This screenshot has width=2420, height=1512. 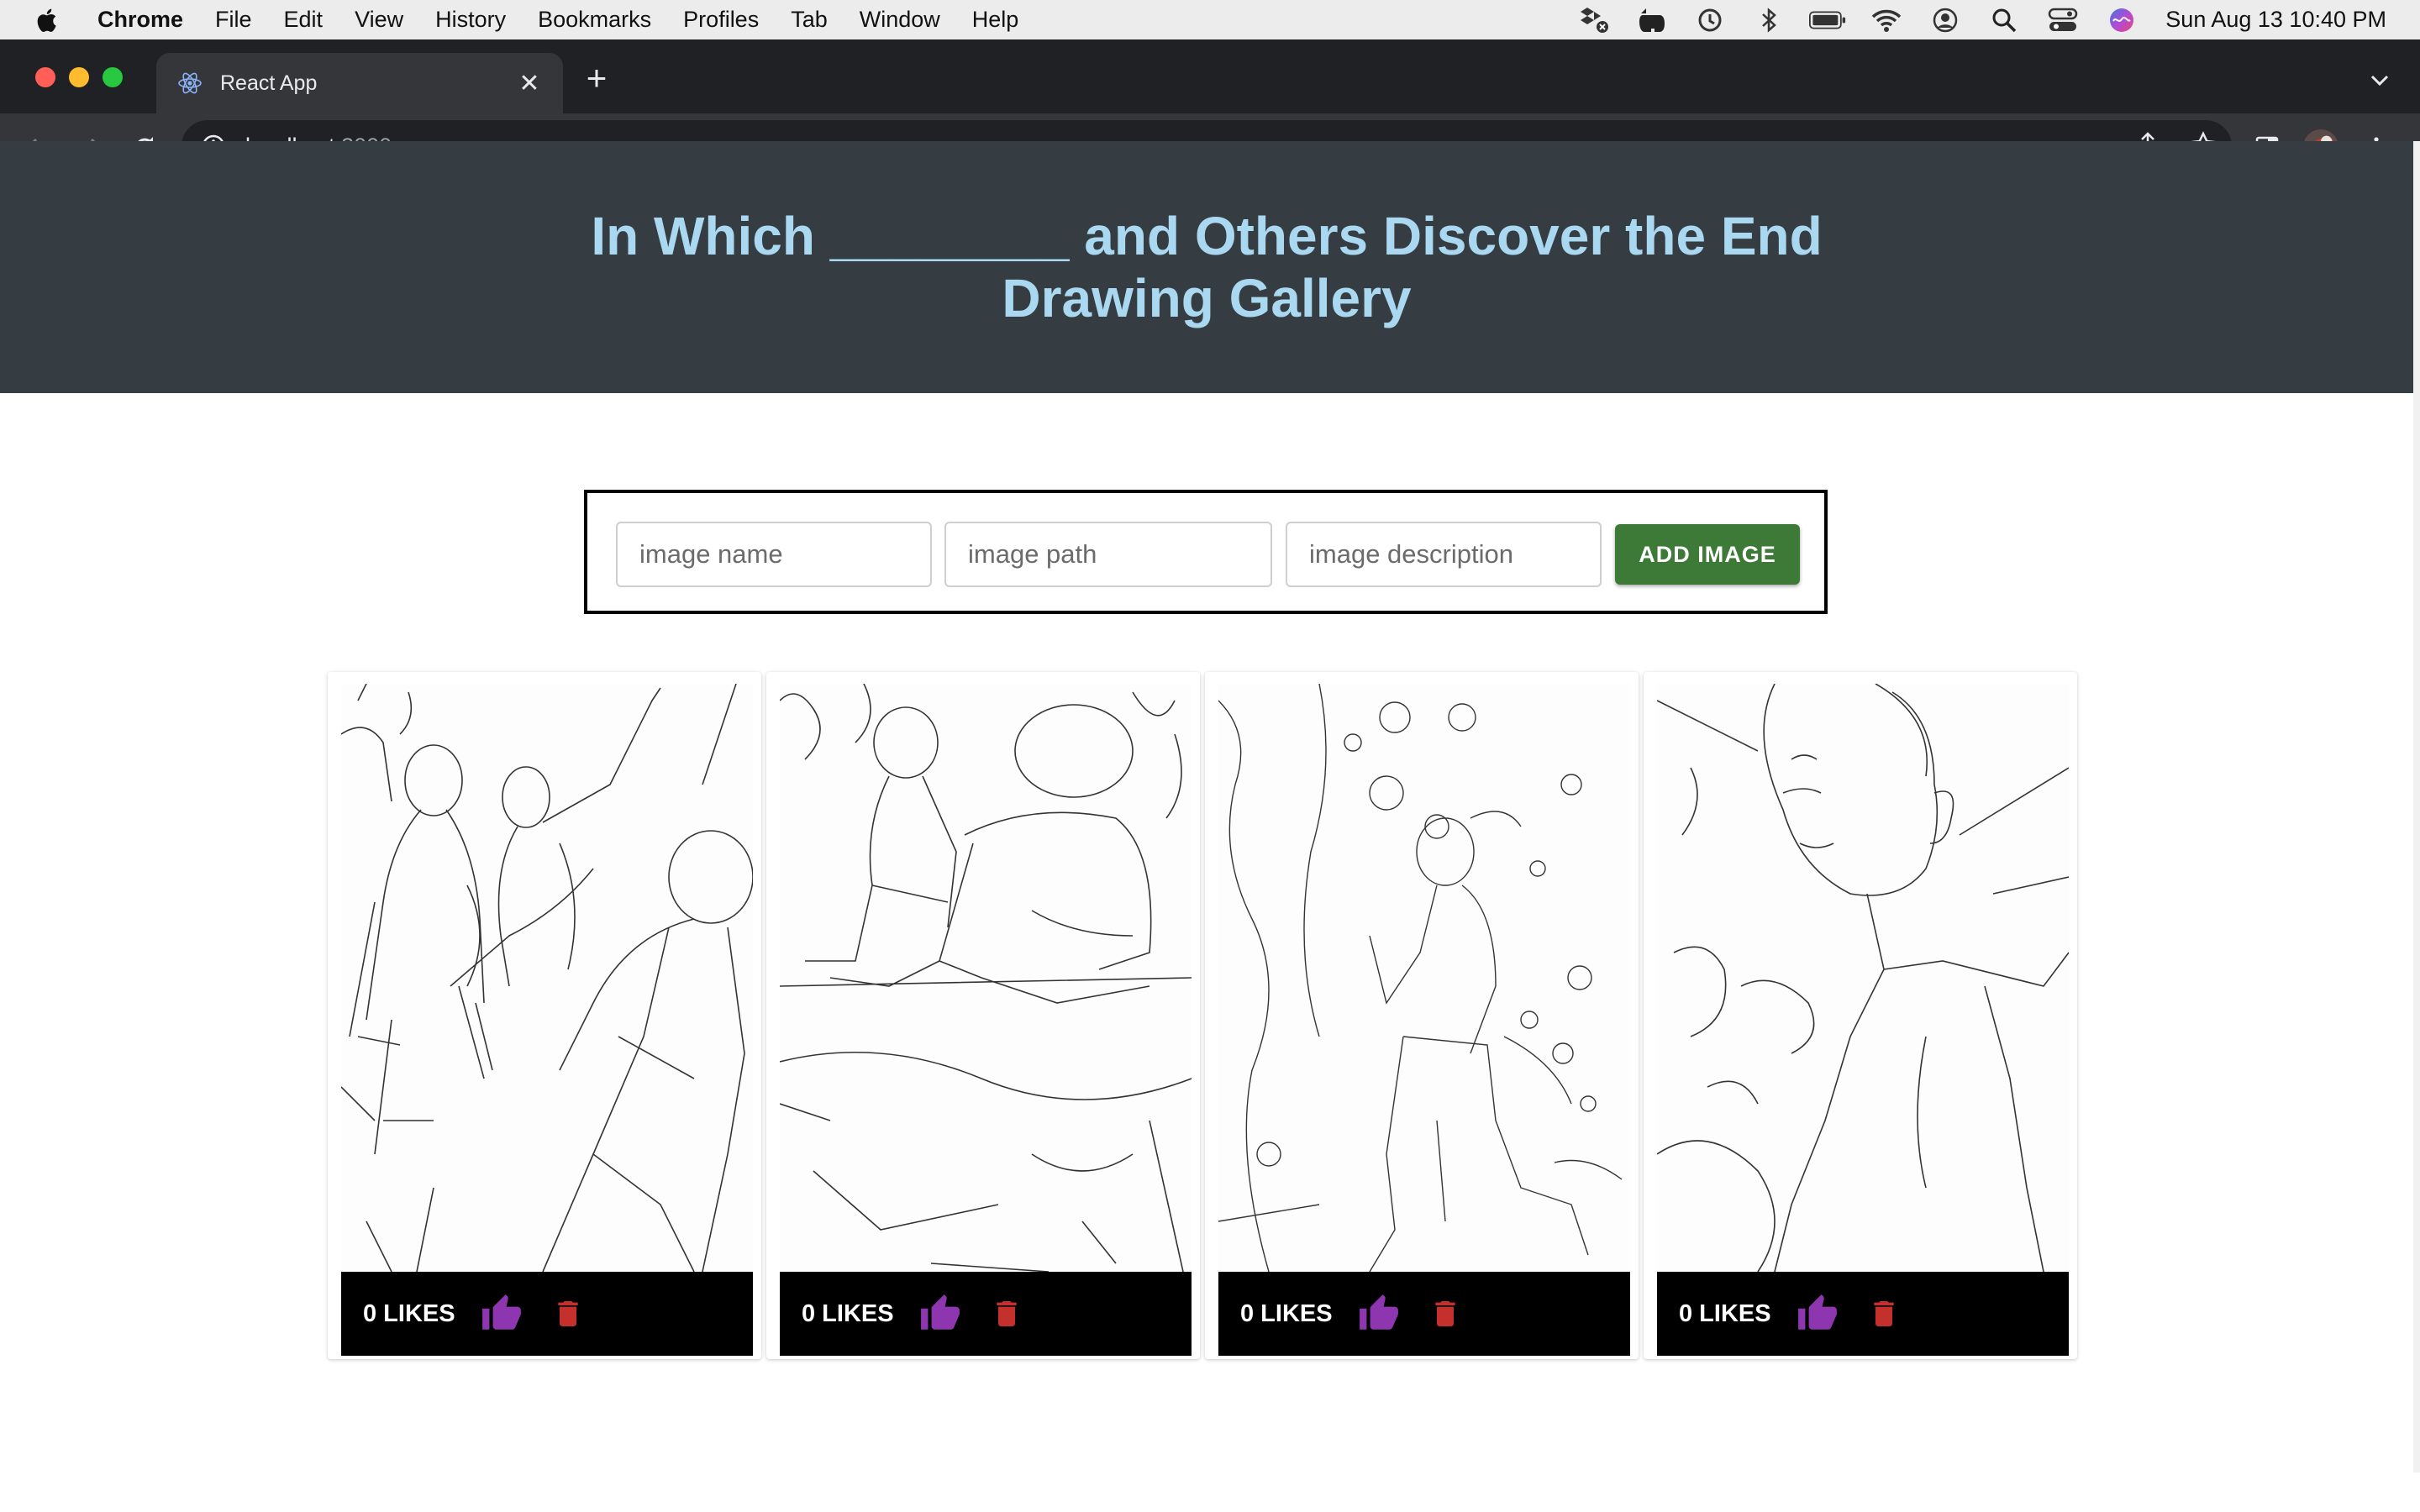 I want to click on close-window-button, so click(x=45, y=77).